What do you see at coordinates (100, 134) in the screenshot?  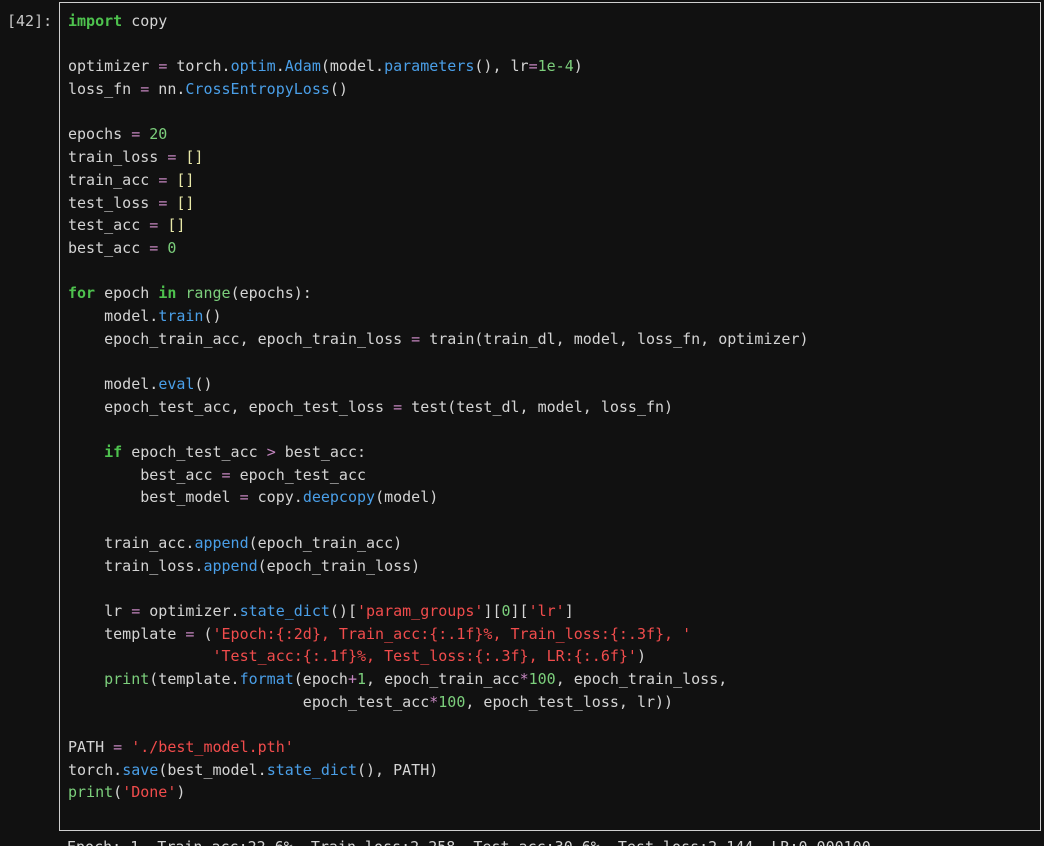 I see `code-token: epochs` at bounding box center [100, 134].